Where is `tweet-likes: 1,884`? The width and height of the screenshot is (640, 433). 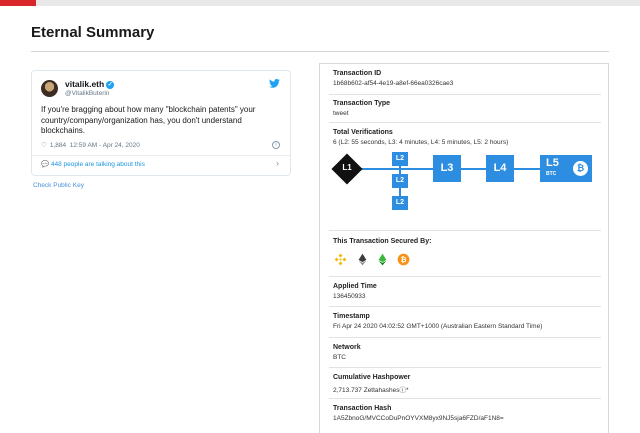
tweet-likes: 1,884 is located at coordinates (58, 145).